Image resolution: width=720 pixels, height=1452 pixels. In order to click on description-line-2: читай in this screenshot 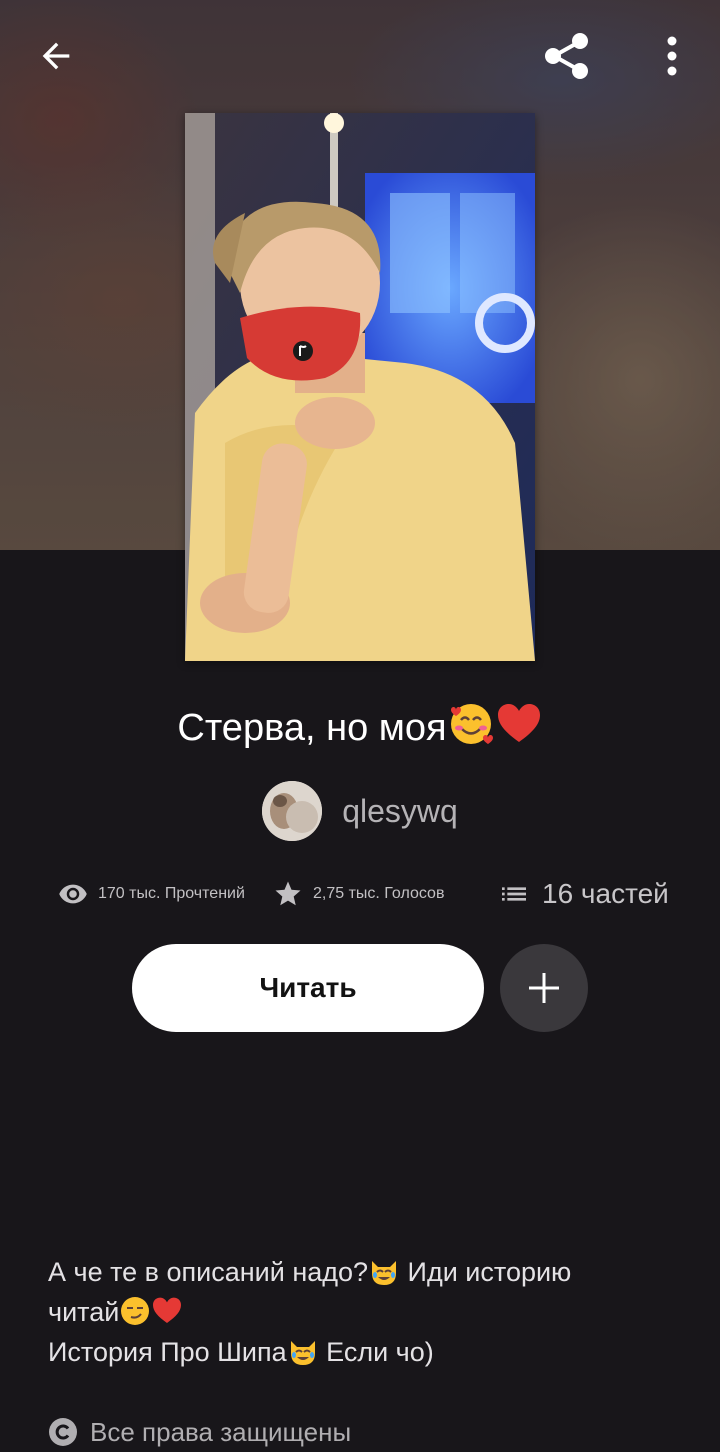, I will do `click(363, 1312)`.